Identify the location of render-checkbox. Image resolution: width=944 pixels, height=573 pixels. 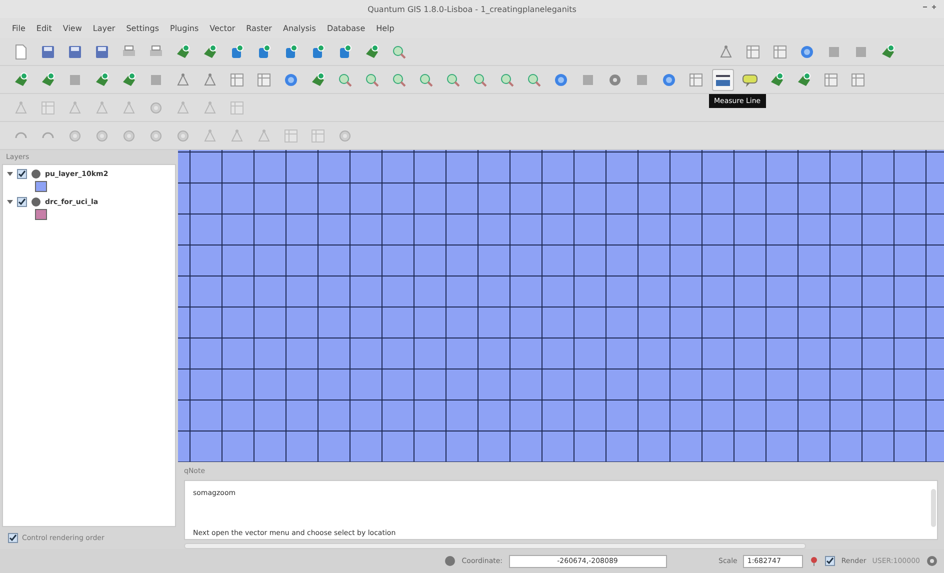
(830, 561).